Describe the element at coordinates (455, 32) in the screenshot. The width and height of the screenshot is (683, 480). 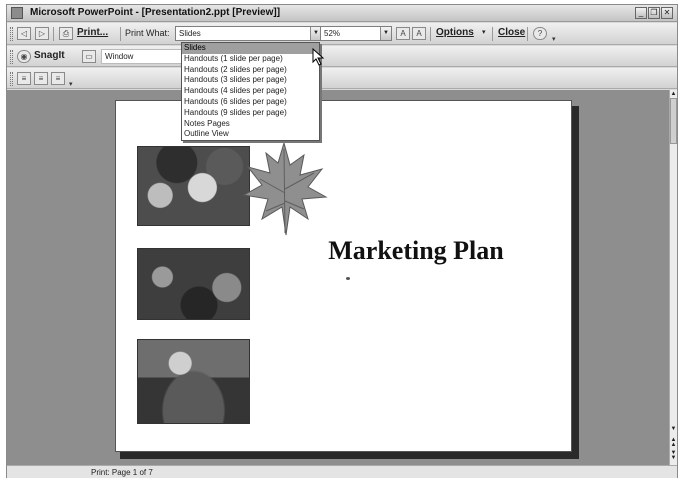
I see `options-button: Options` at that location.